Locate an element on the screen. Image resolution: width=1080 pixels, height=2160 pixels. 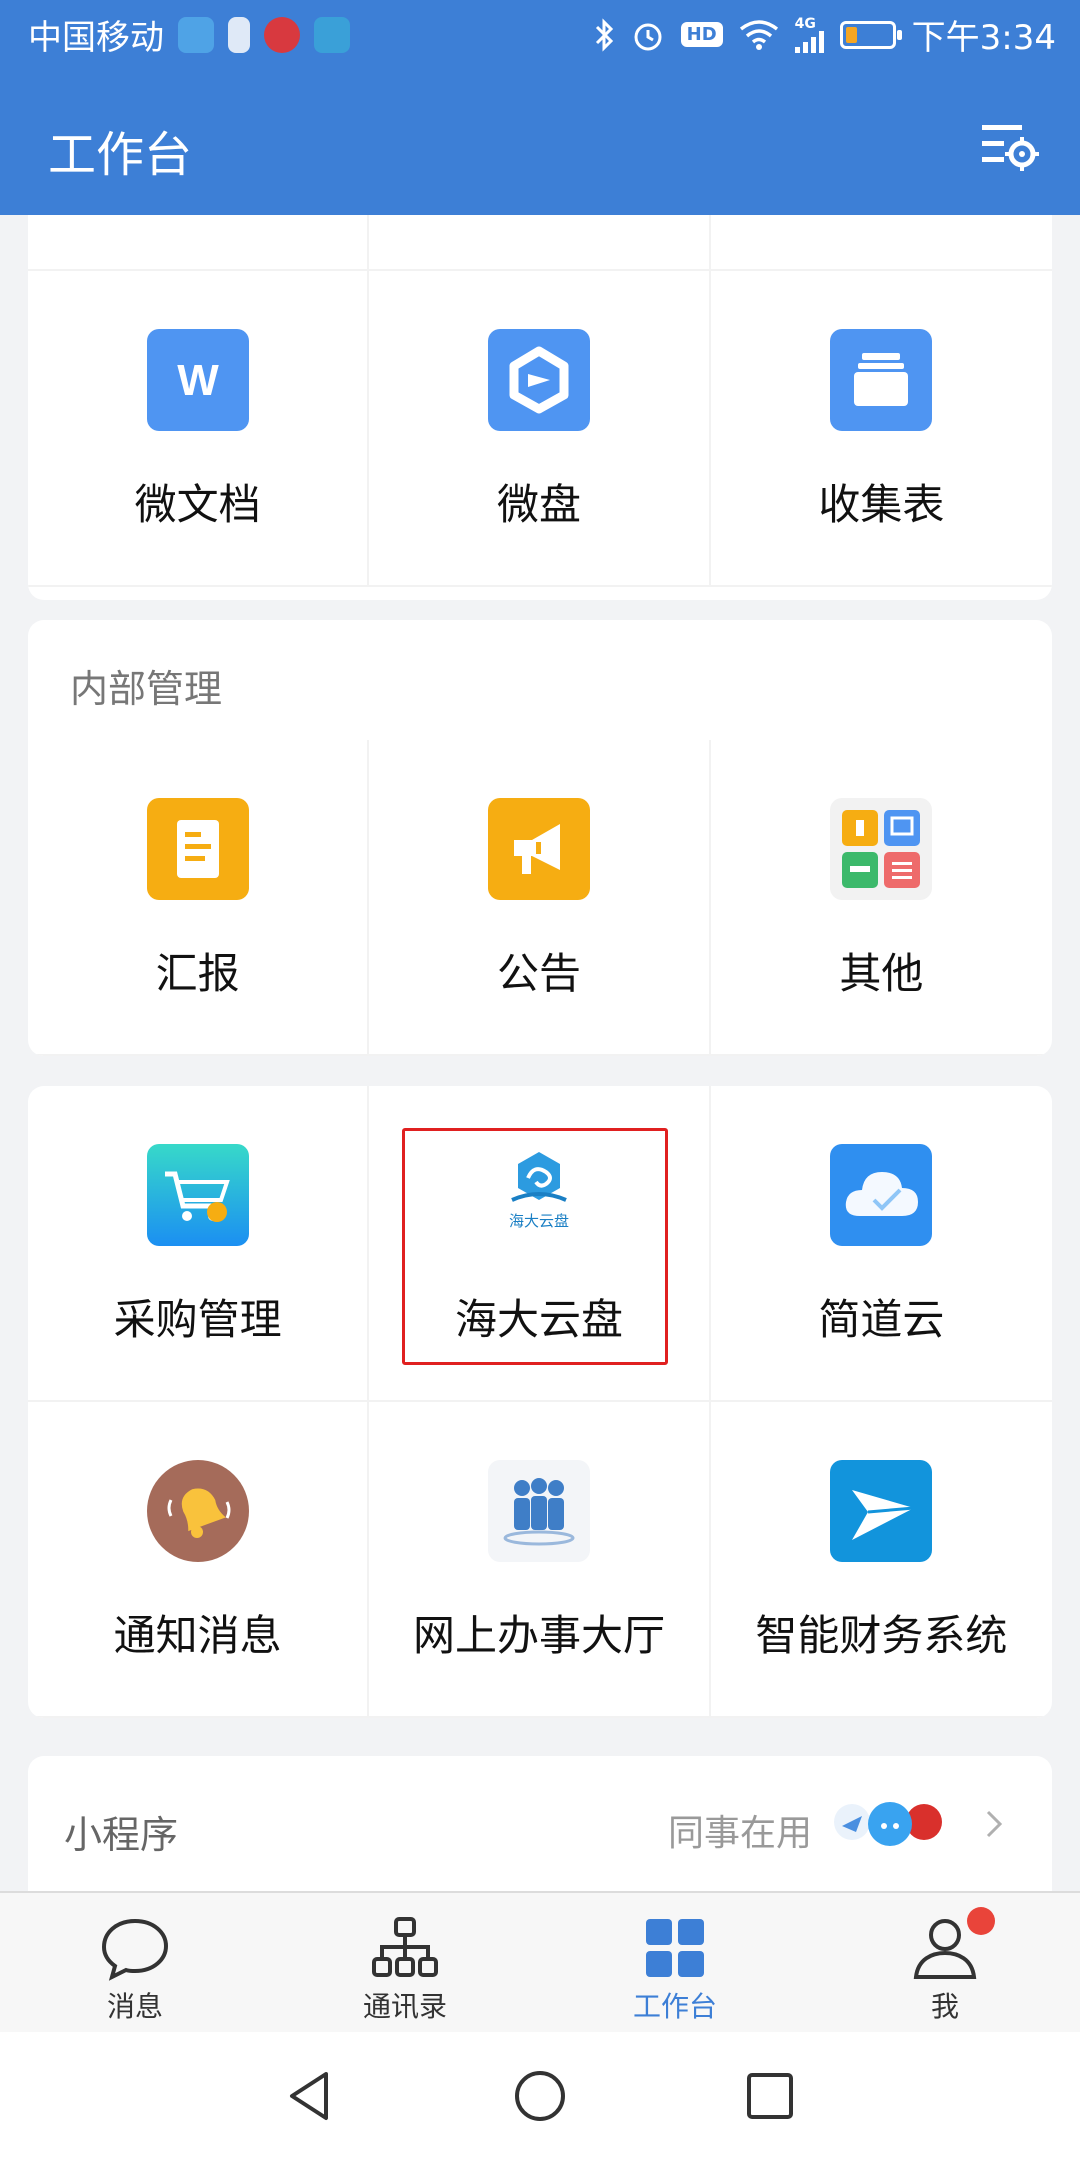
app-tile-online-hall: 网上办事大厅 is located at coordinates (540, 1560).